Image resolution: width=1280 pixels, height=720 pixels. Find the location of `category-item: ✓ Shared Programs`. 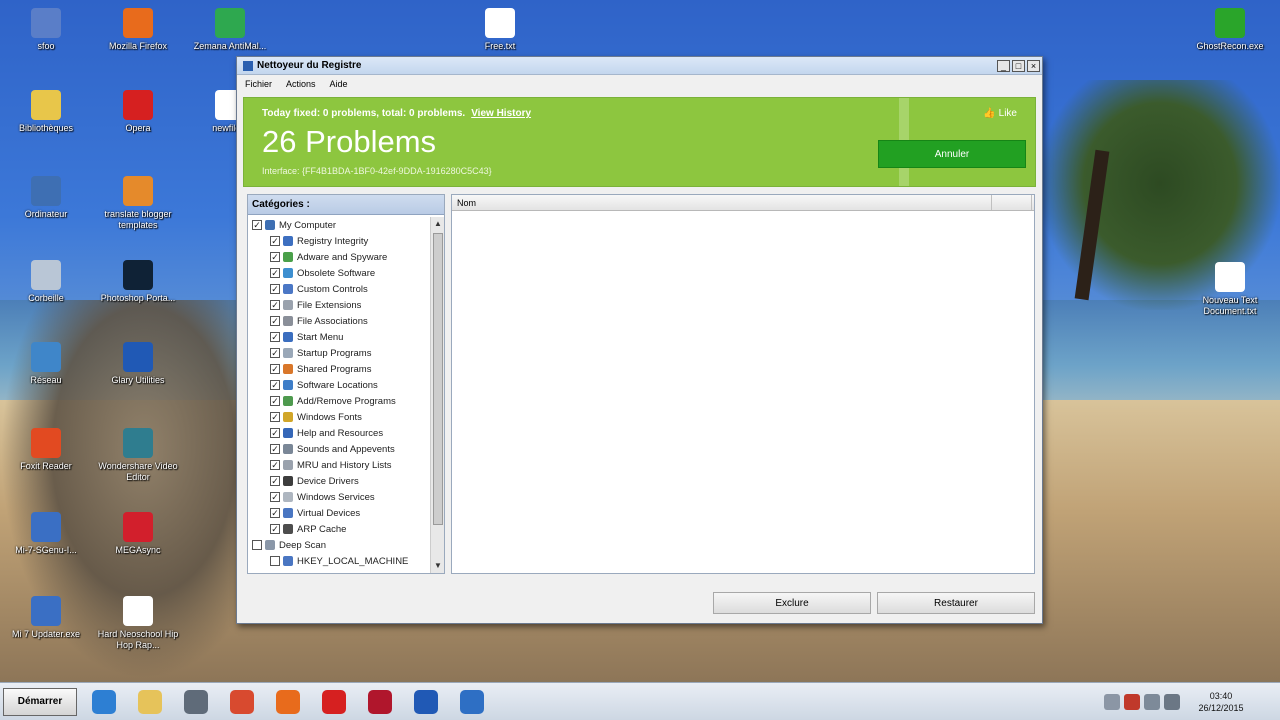

category-item: ✓ Shared Programs is located at coordinates (339, 369).